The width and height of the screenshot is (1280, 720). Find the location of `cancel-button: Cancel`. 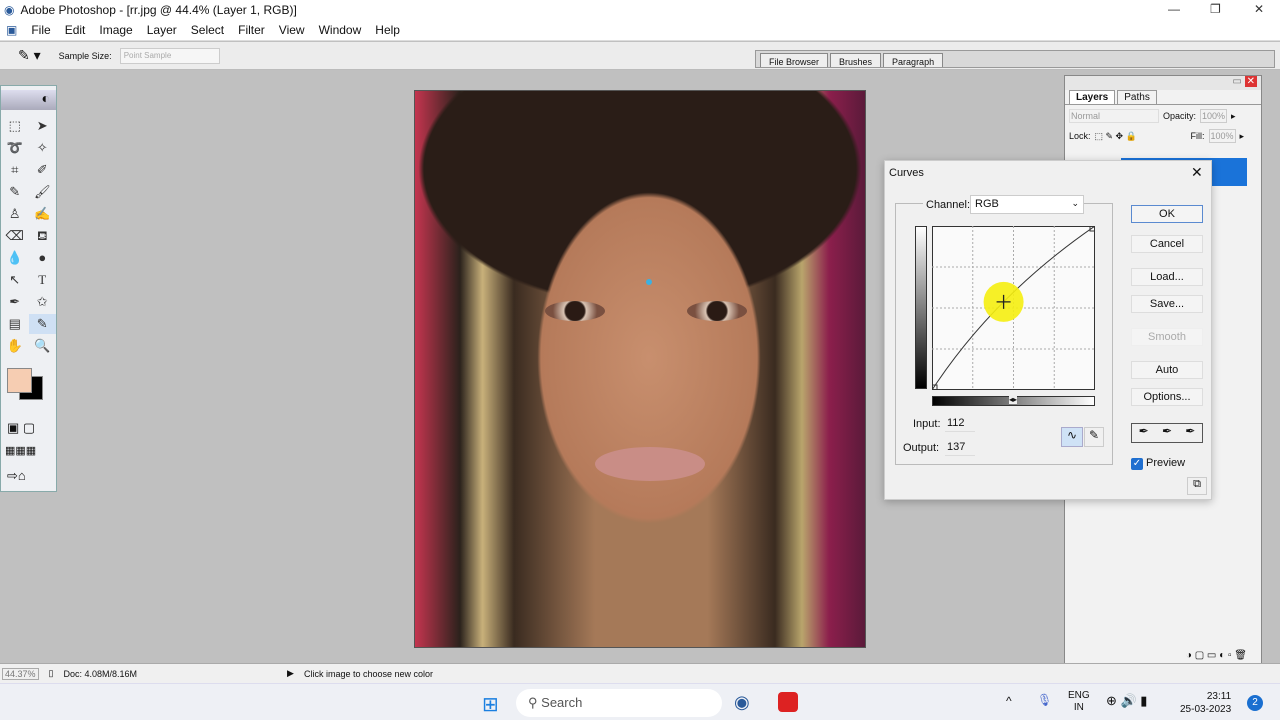

cancel-button: Cancel is located at coordinates (1167, 244).